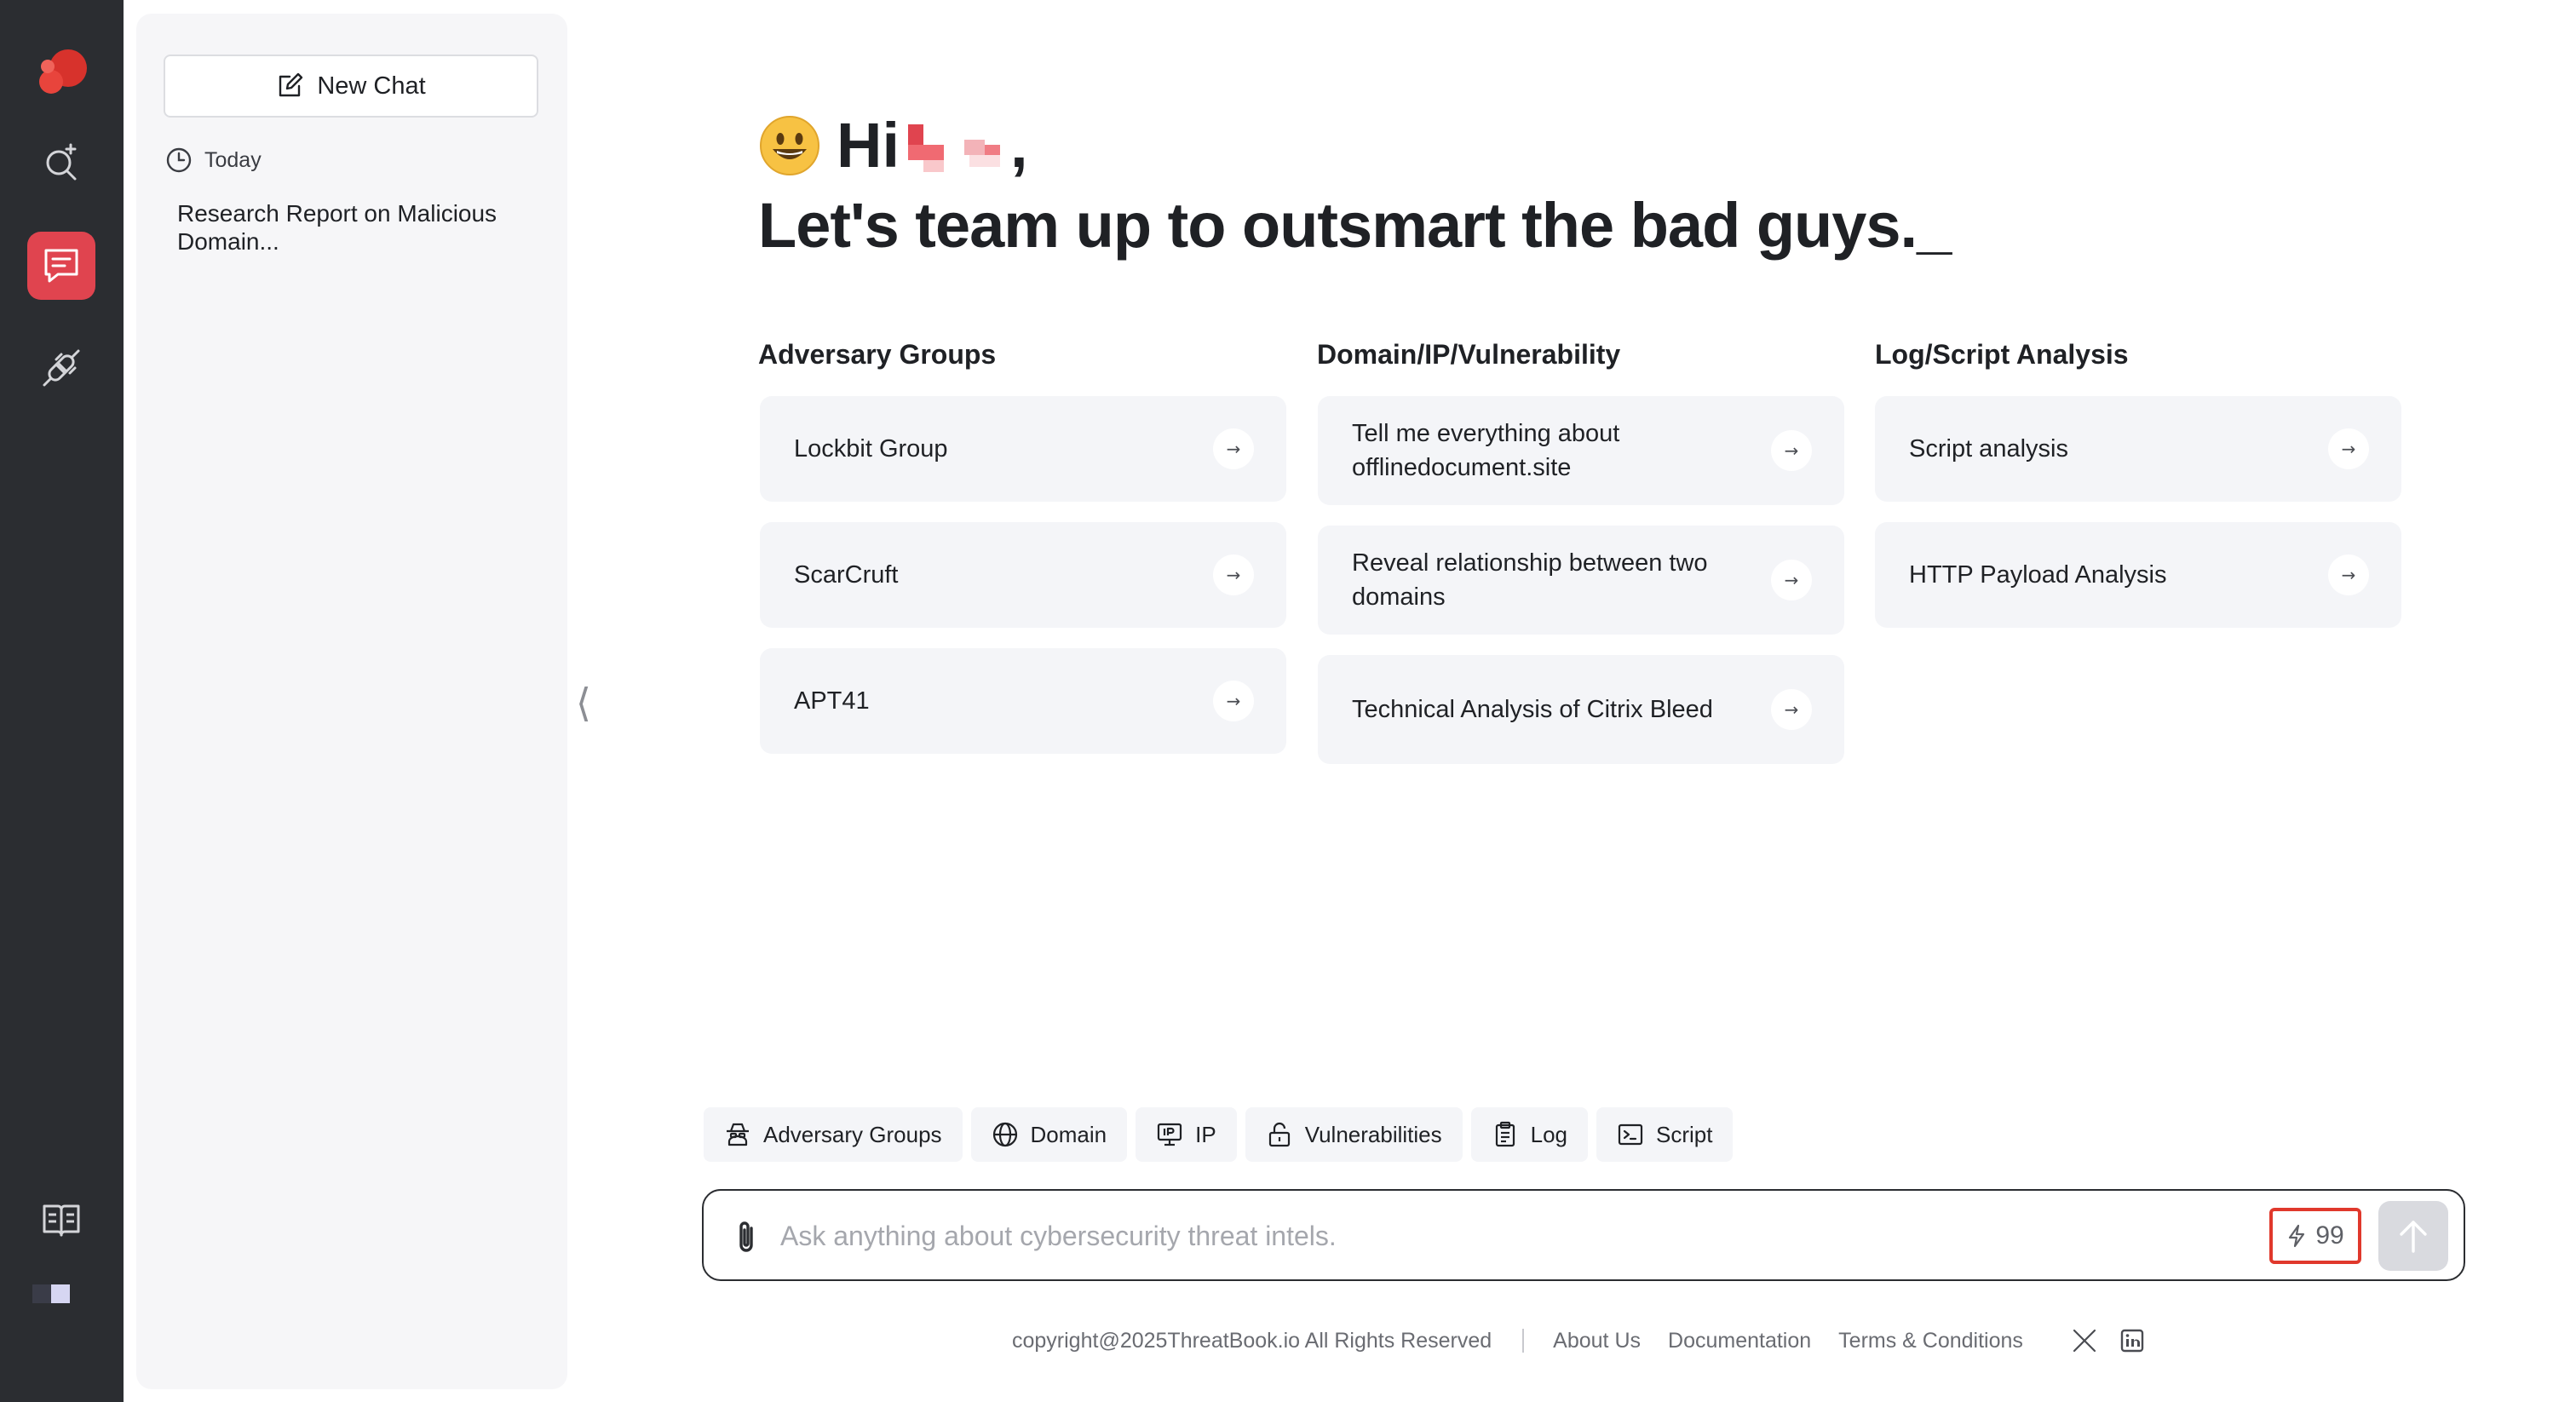  I want to click on footer-link-terms: Terms & Conditions, so click(1931, 1341).